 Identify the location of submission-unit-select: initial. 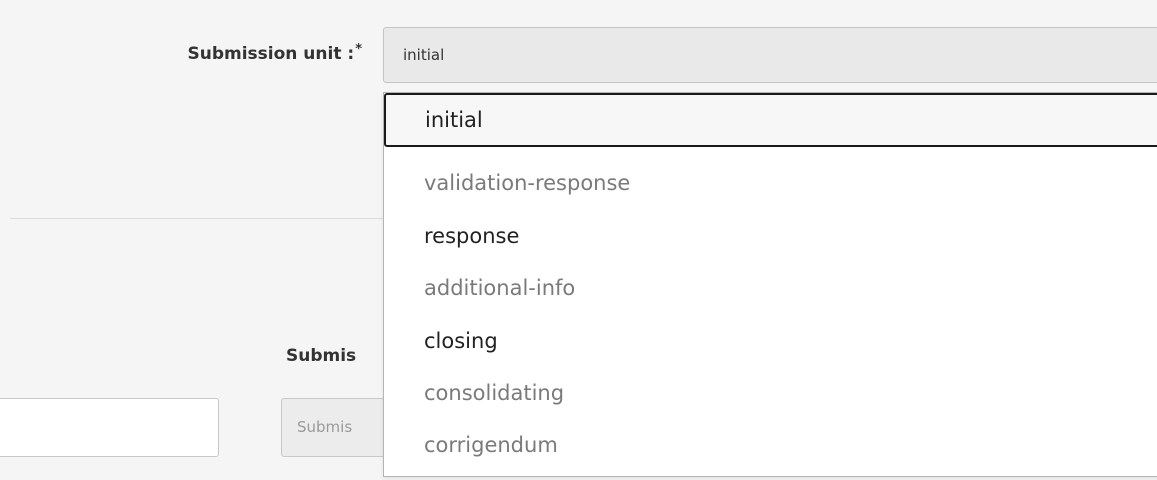
(770, 55).